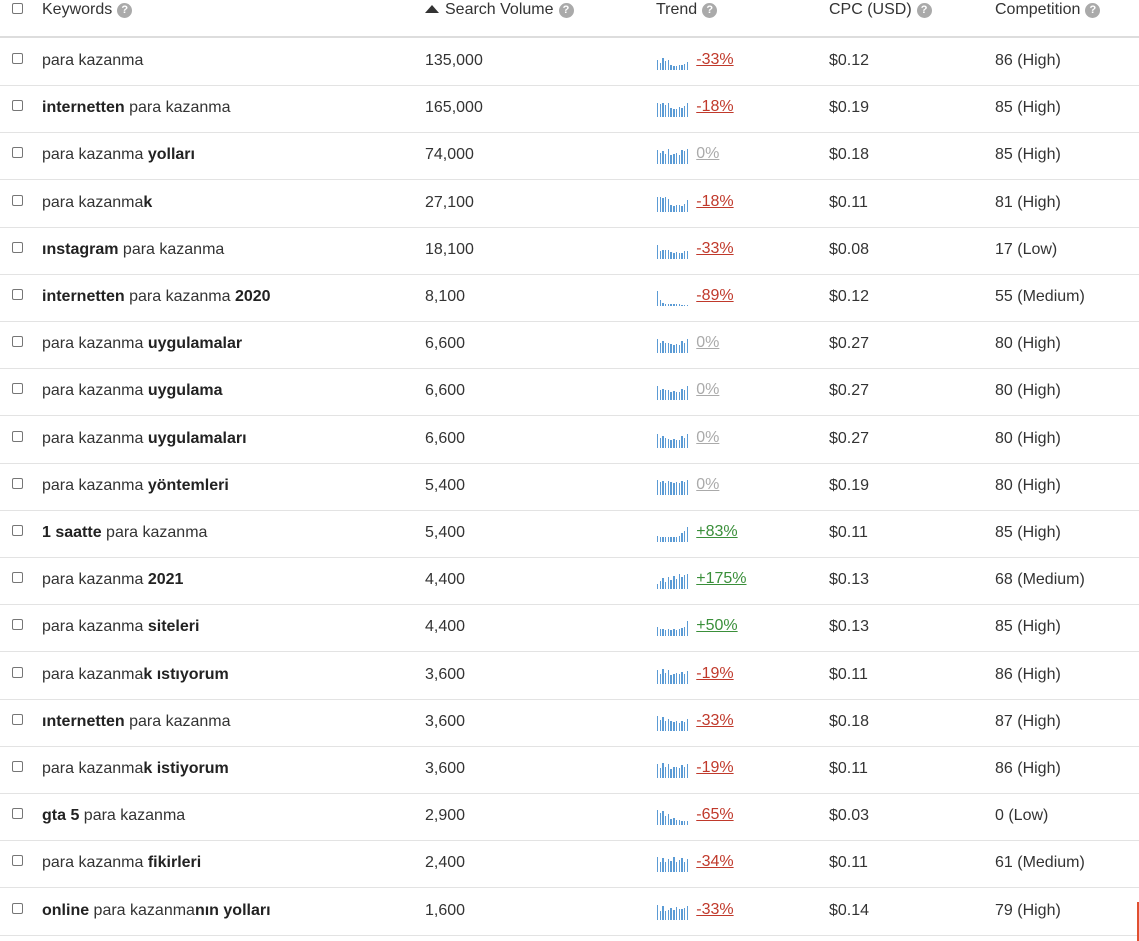 The width and height of the screenshot is (1139, 941). What do you see at coordinates (120, 627) in the screenshot?
I see `keyword-cell: para kazanma siteleri` at bounding box center [120, 627].